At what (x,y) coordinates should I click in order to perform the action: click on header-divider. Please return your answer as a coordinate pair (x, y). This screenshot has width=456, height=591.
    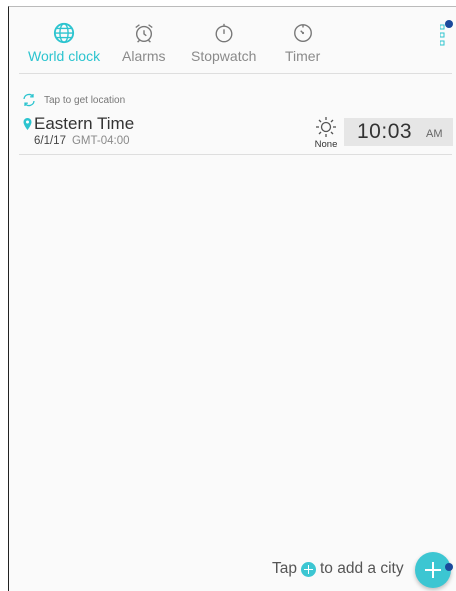
    Looking at the image, I should click on (235, 73).